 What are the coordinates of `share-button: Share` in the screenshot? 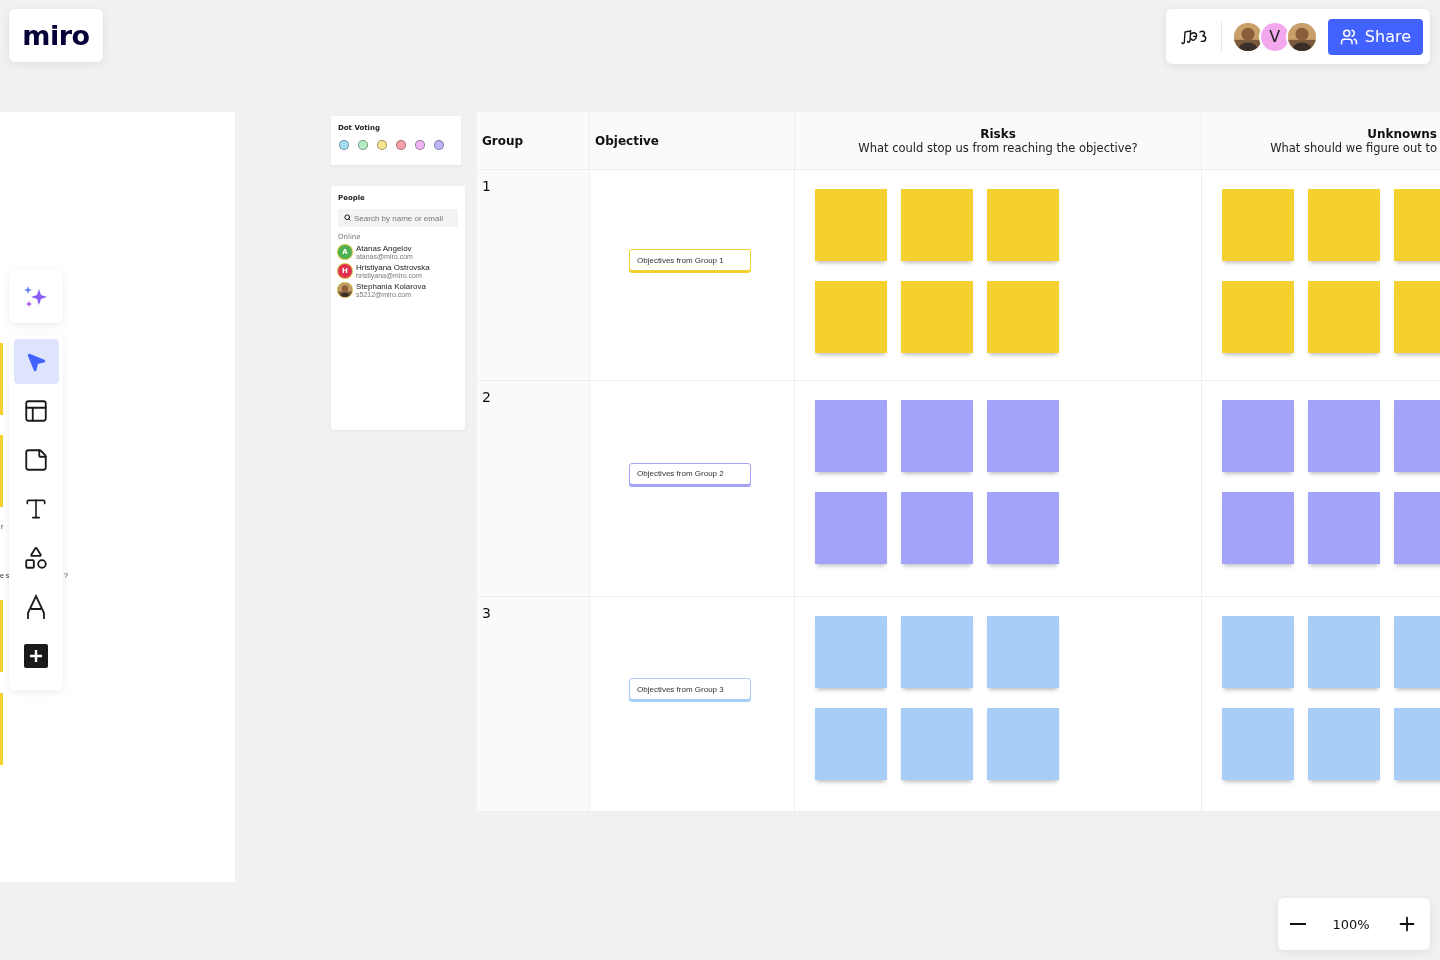 It's located at (1375, 36).